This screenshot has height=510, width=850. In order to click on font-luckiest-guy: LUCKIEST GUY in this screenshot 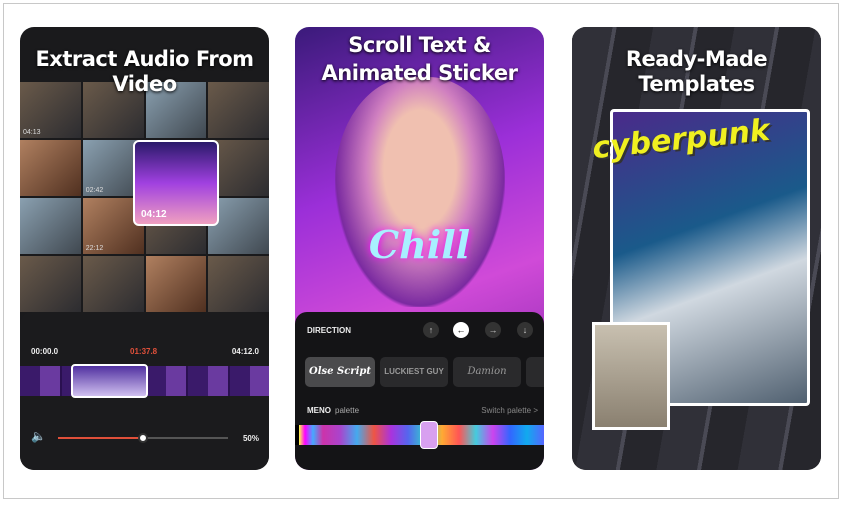, I will do `click(414, 372)`.